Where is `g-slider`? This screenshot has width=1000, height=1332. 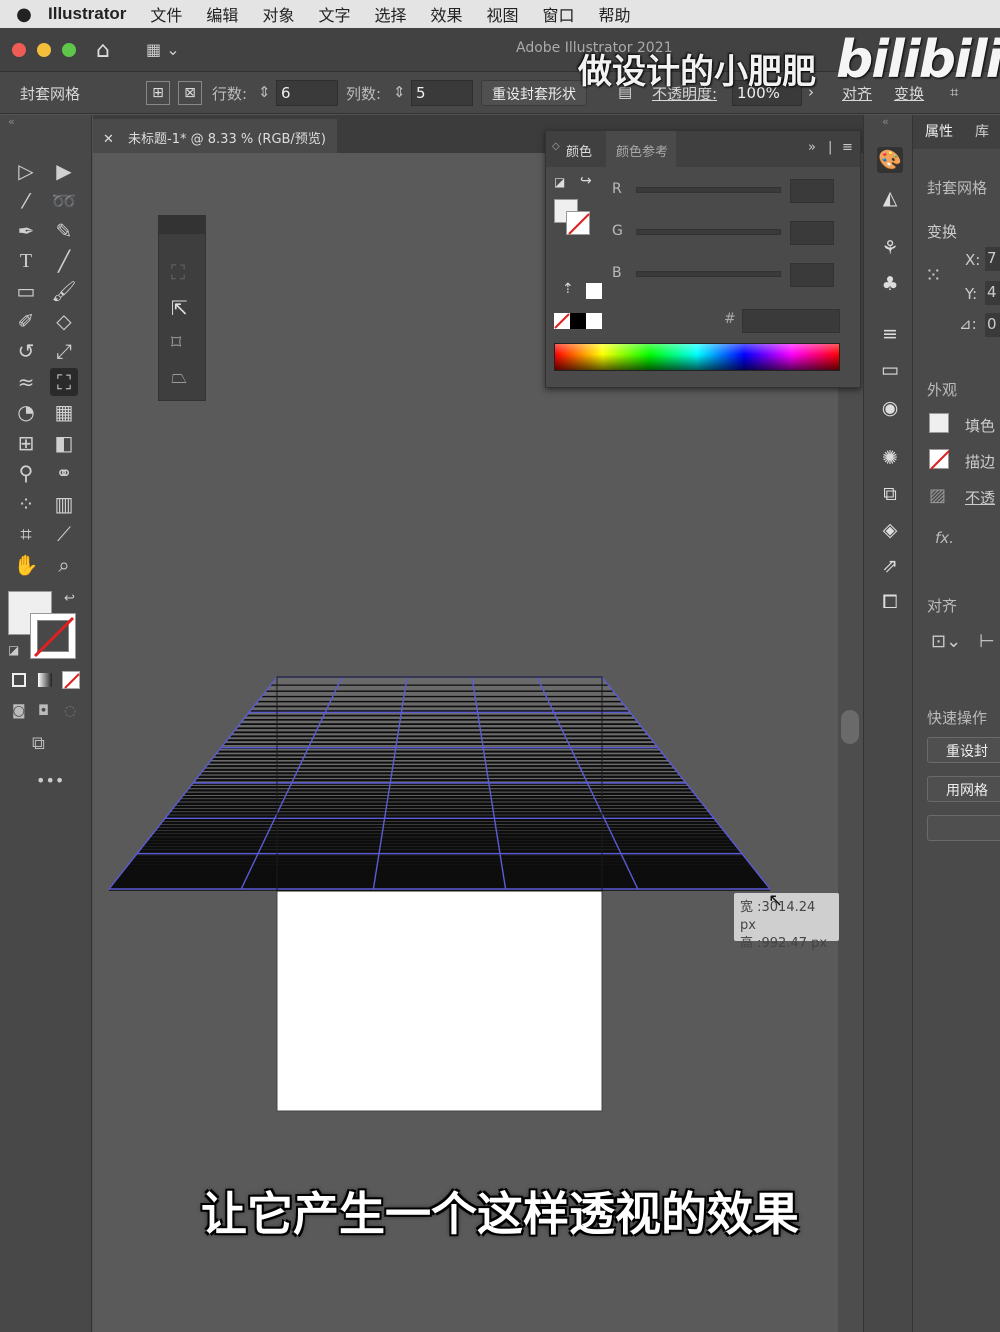
g-slider is located at coordinates (708, 232).